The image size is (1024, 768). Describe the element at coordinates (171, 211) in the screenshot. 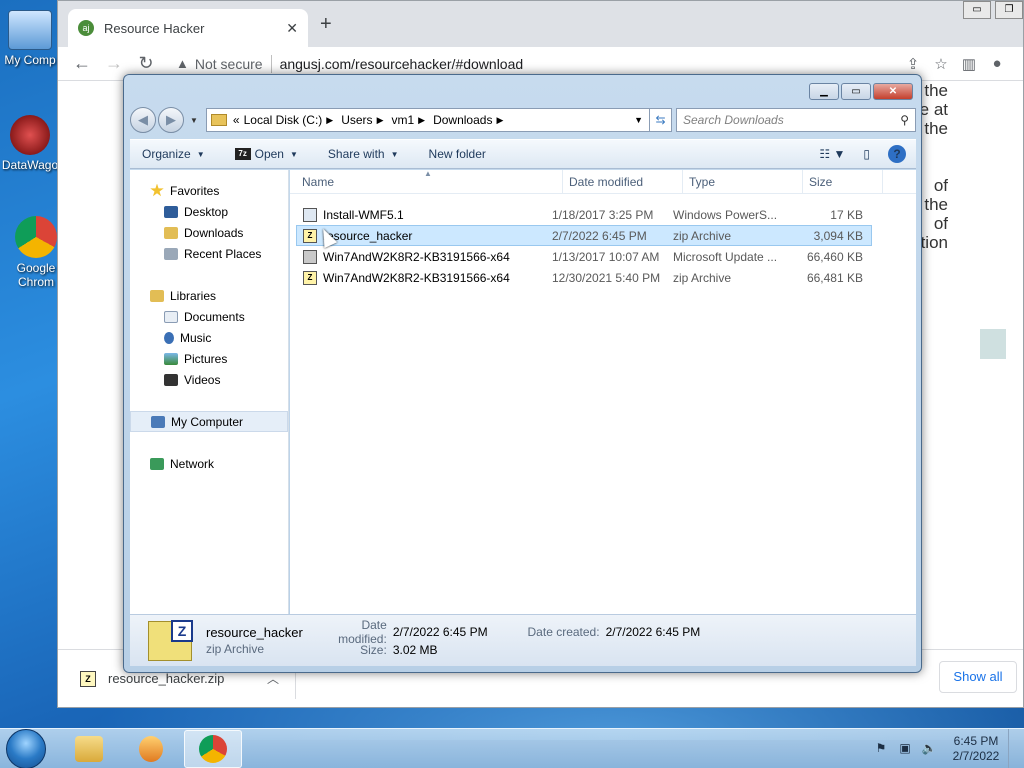

I see `desktop-icon` at that location.